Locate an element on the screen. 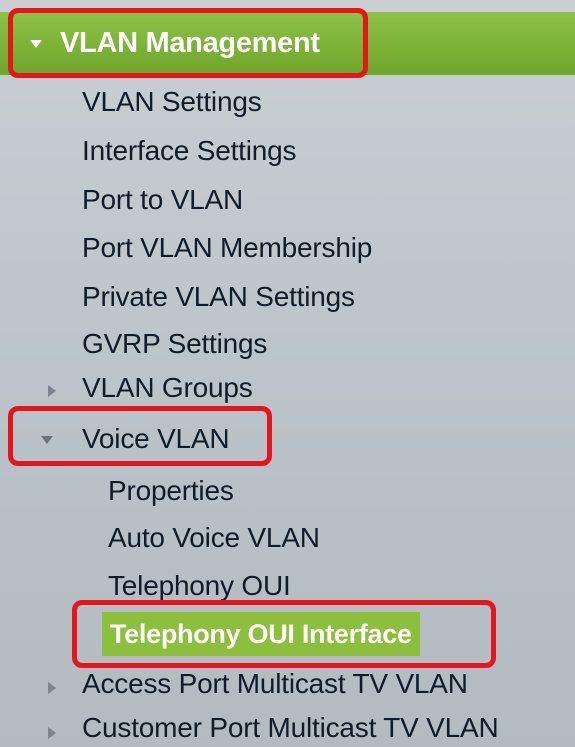 The image size is (575, 747). header-label: VLAN Management is located at coordinates (190, 43).